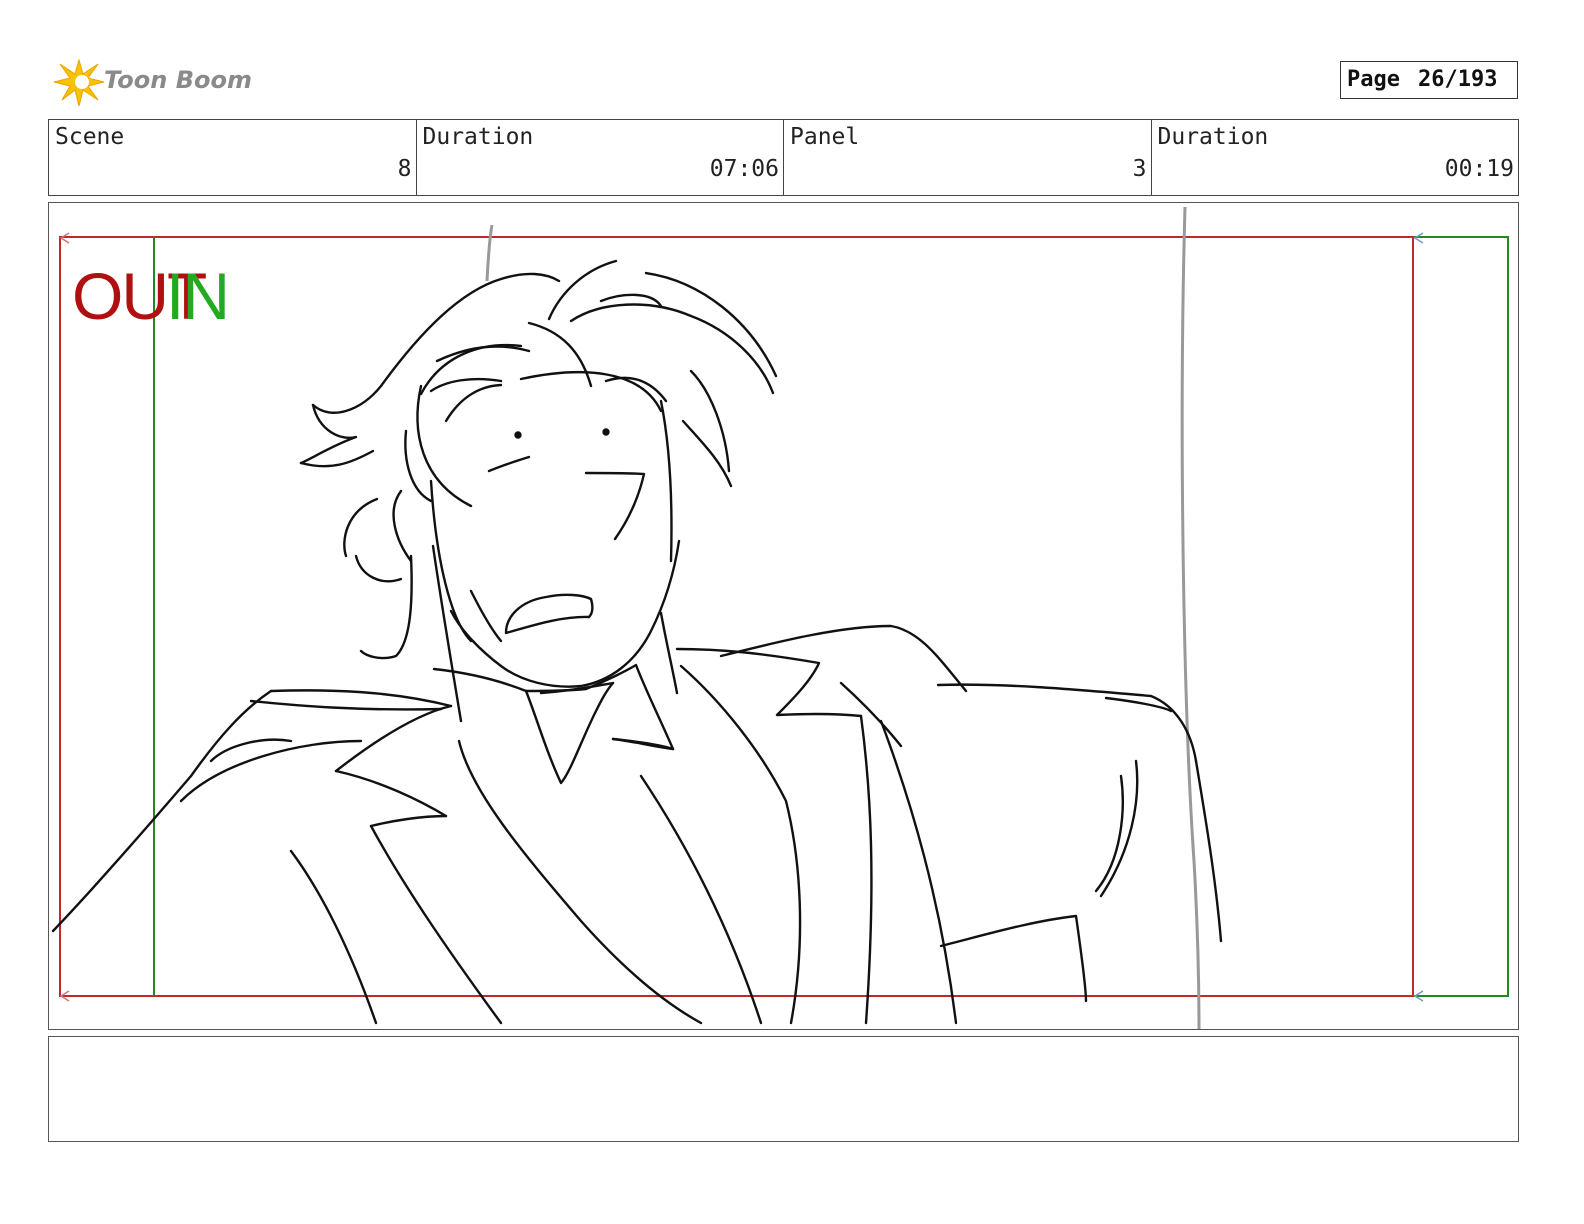 This screenshot has height=1224, width=1584. I want to click on panel-notes-box, so click(783, 1089).